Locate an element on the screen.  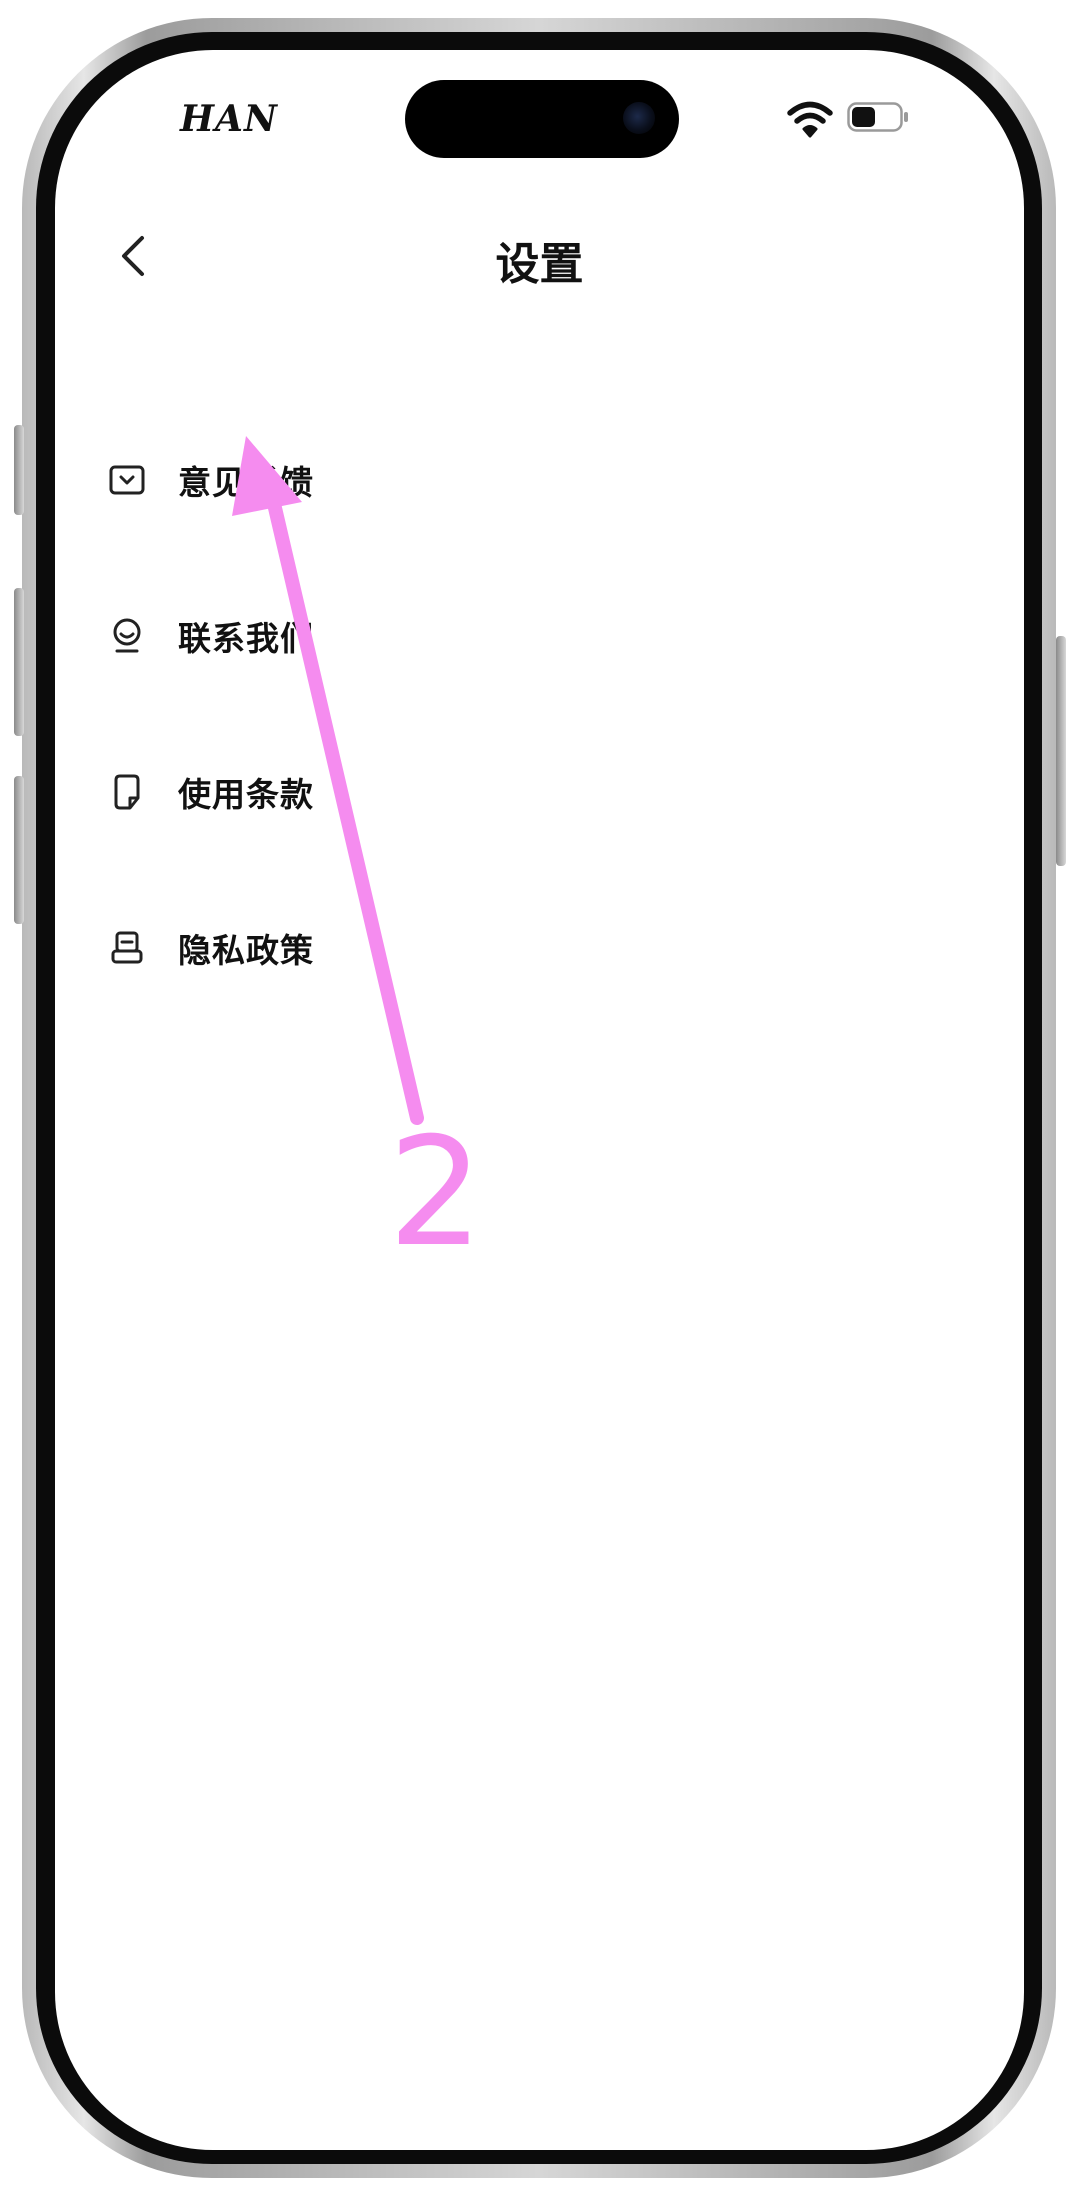
page-title: 设置 is located at coordinates (539, 264).